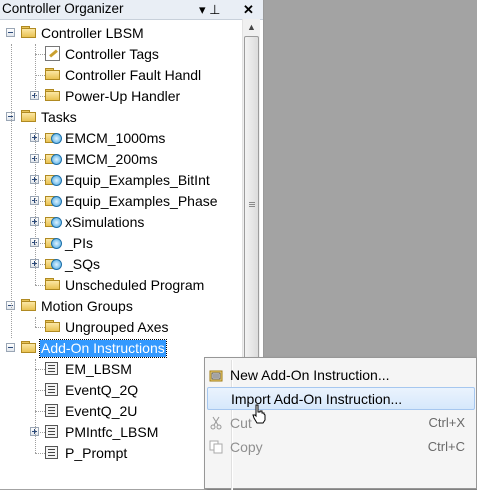 The width and height of the screenshot is (477, 490). I want to click on menu-item-shortcut: Ctrl+C, so click(446, 446).